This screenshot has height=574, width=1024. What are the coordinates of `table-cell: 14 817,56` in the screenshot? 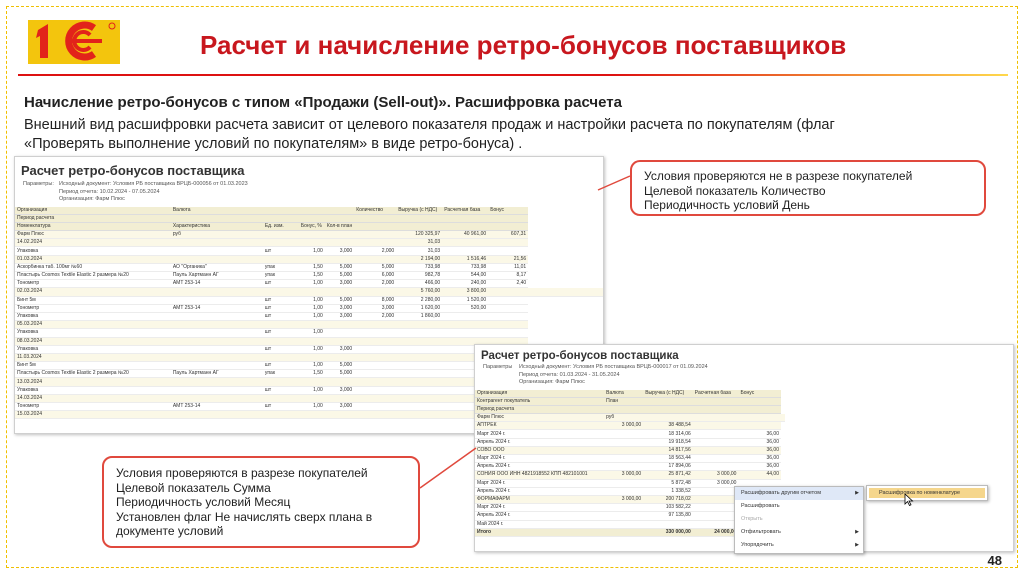 It's located at (668, 451).